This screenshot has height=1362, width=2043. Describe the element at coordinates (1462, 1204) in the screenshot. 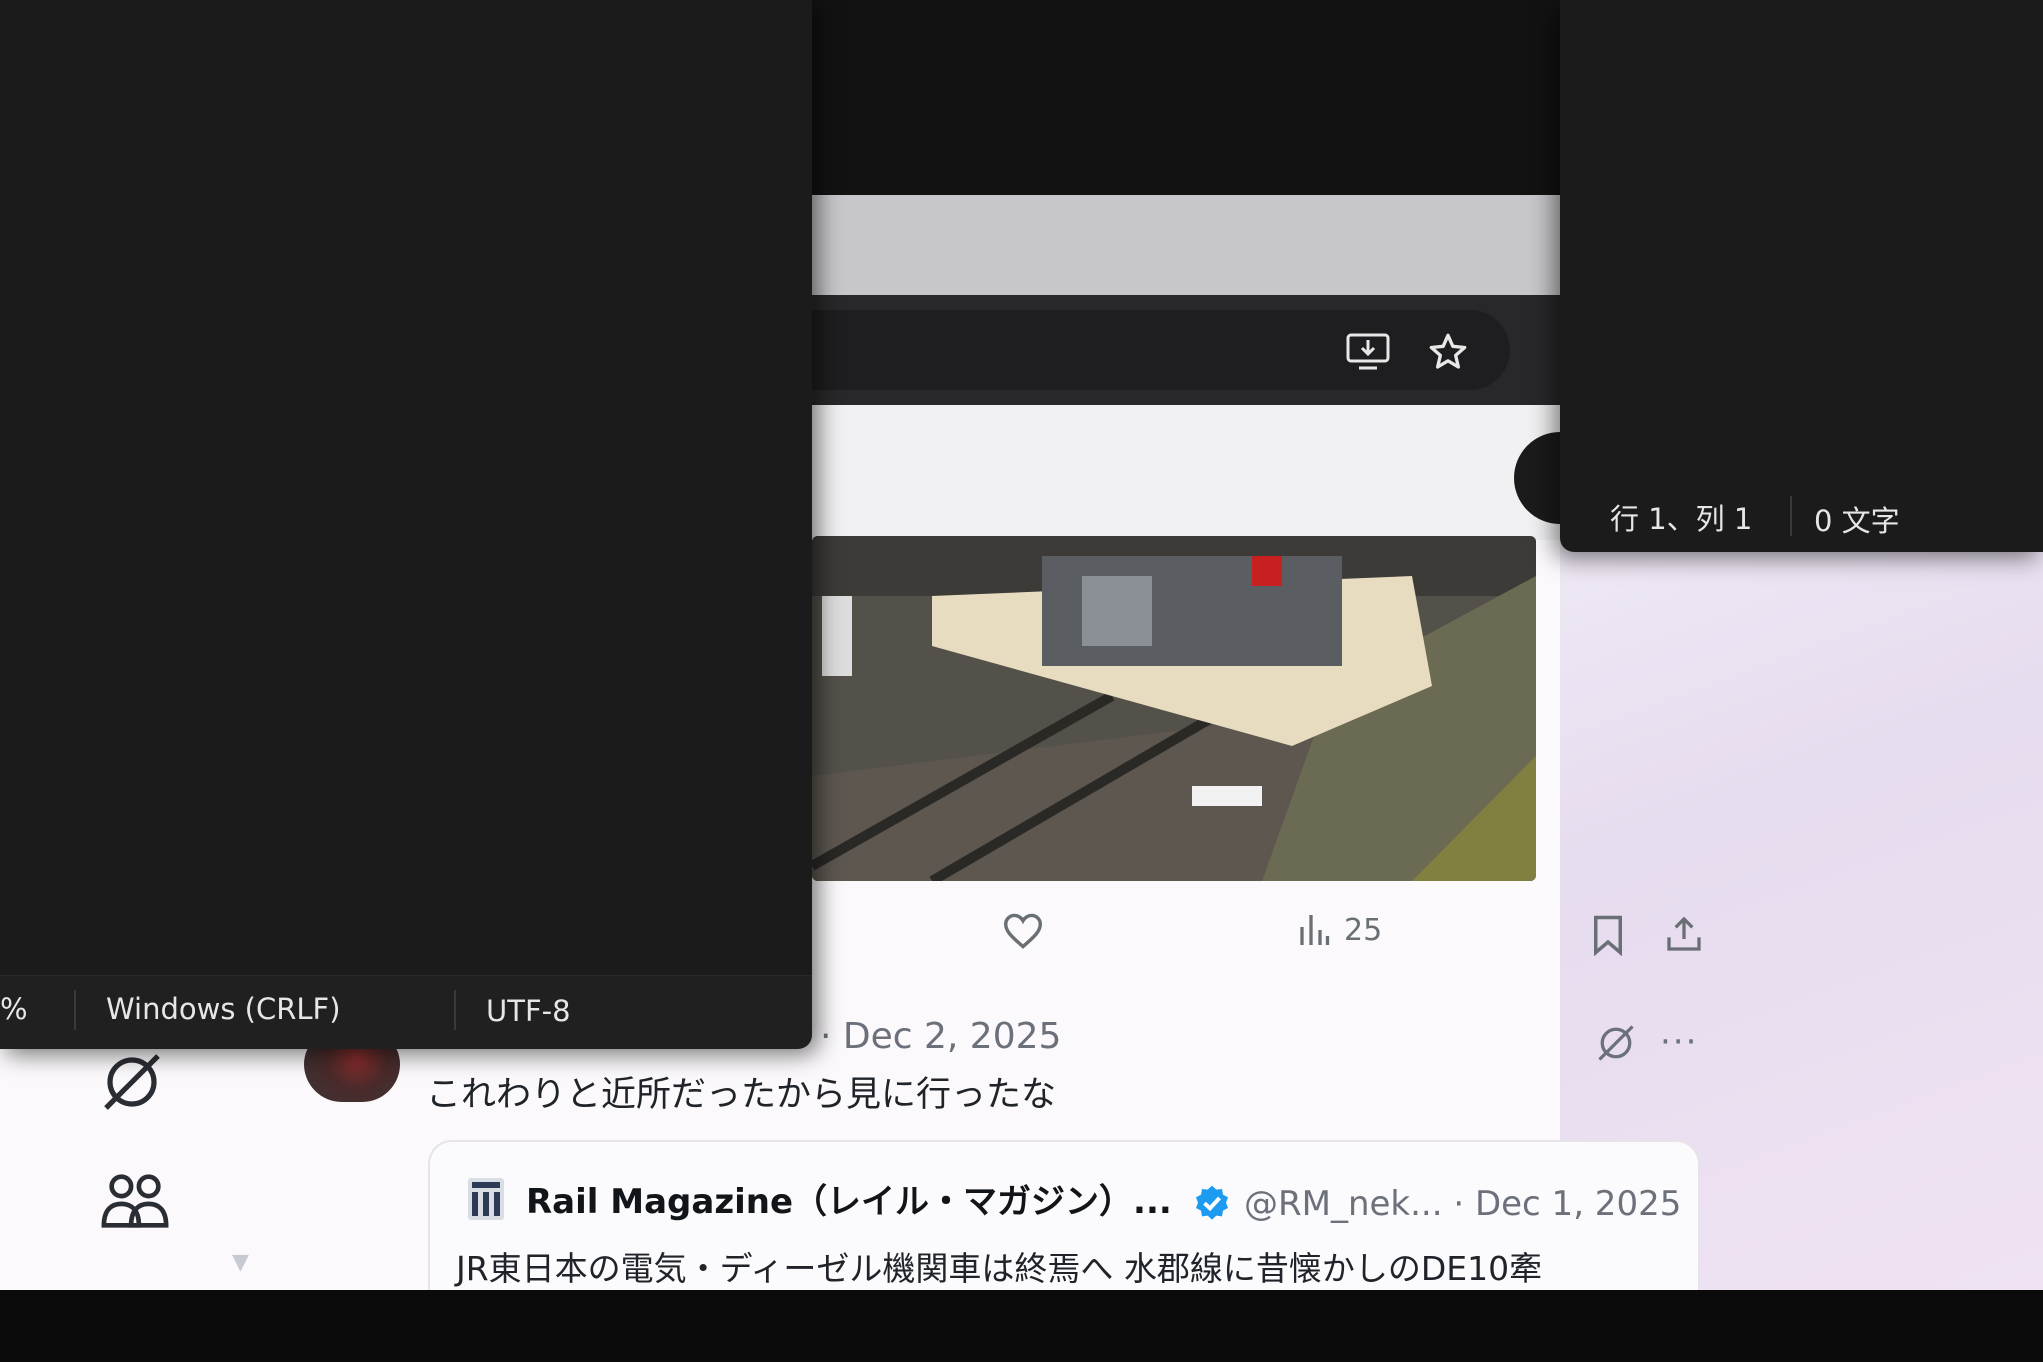

I see `quoted-handle-and-date: @RM_nek... · Dec 1, 2025` at that location.